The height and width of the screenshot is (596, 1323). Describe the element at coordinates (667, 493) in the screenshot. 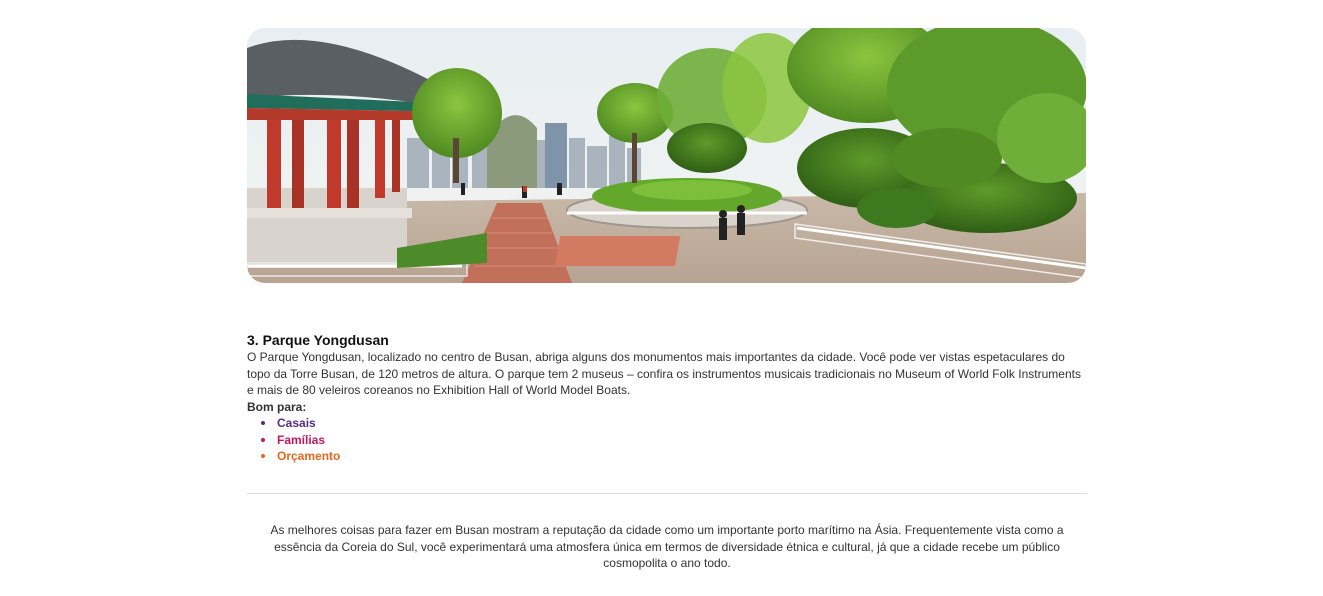

I see `section-divider` at that location.